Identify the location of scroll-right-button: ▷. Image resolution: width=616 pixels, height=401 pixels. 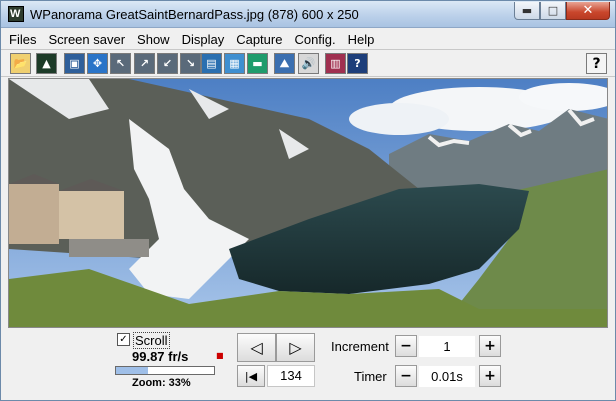
(295, 347).